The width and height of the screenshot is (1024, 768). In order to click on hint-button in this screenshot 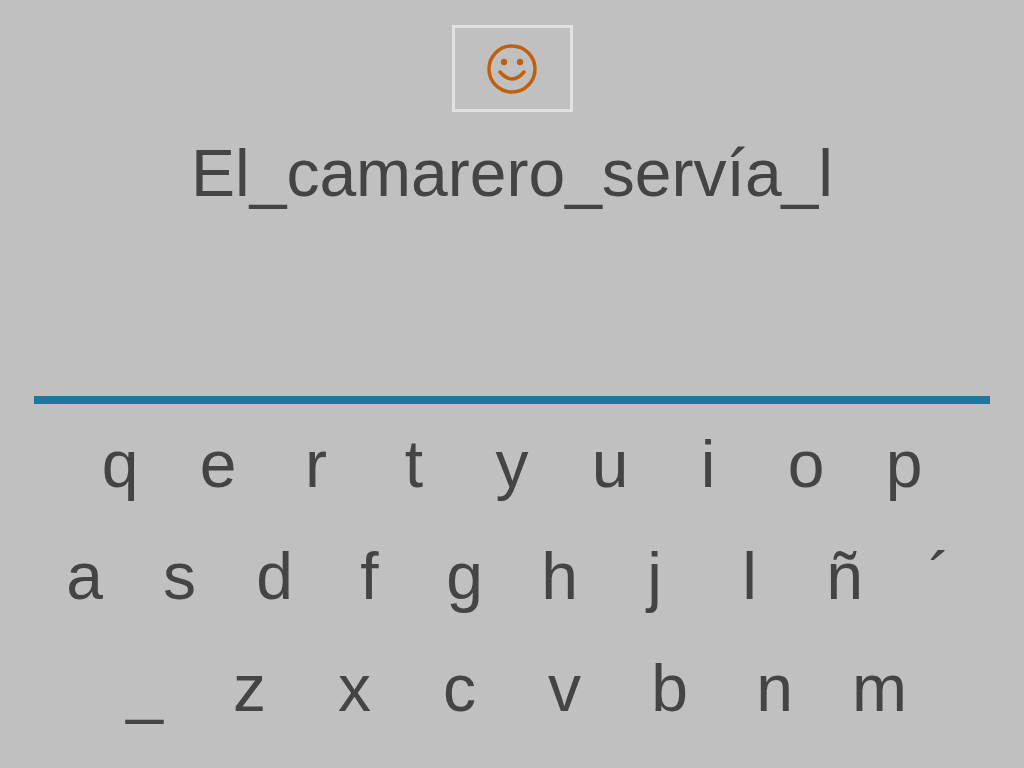, I will do `click(512, 68)`.